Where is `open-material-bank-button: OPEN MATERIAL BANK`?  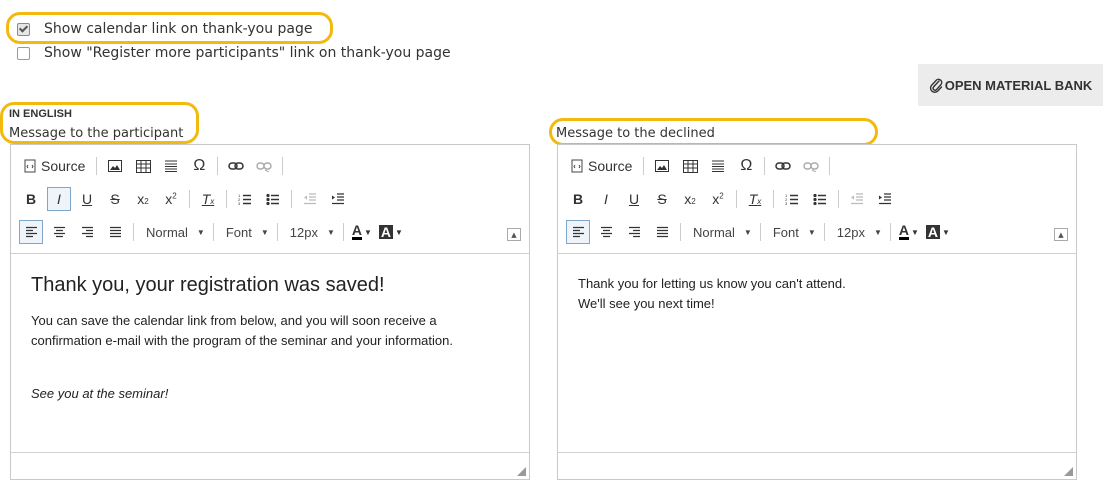 open-material-bank-button: OPEN MATERIAL BANK is located at coordinates (1010, 85).